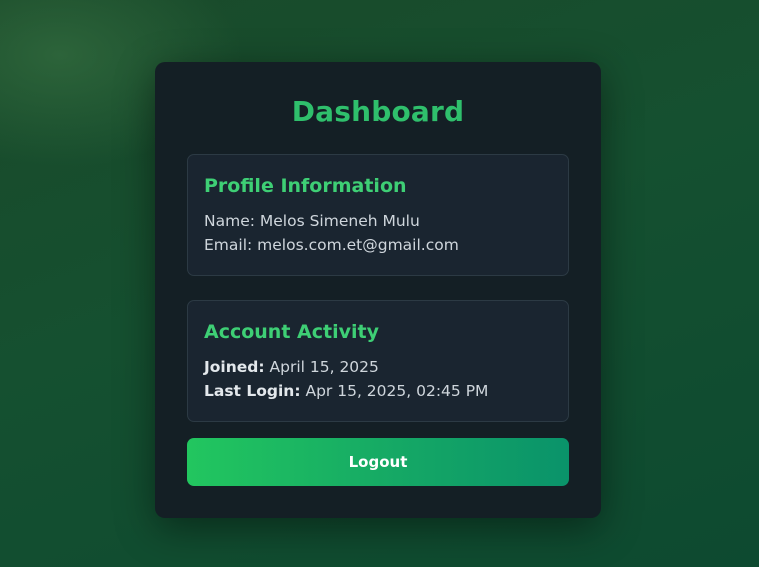 Image resolution: width=759 pixels, height=567 pixels. What do you see at coordinates (252, 391) in the screenshot?
I see `last-login-label: Last Login:` at bounding box center [252, 391].